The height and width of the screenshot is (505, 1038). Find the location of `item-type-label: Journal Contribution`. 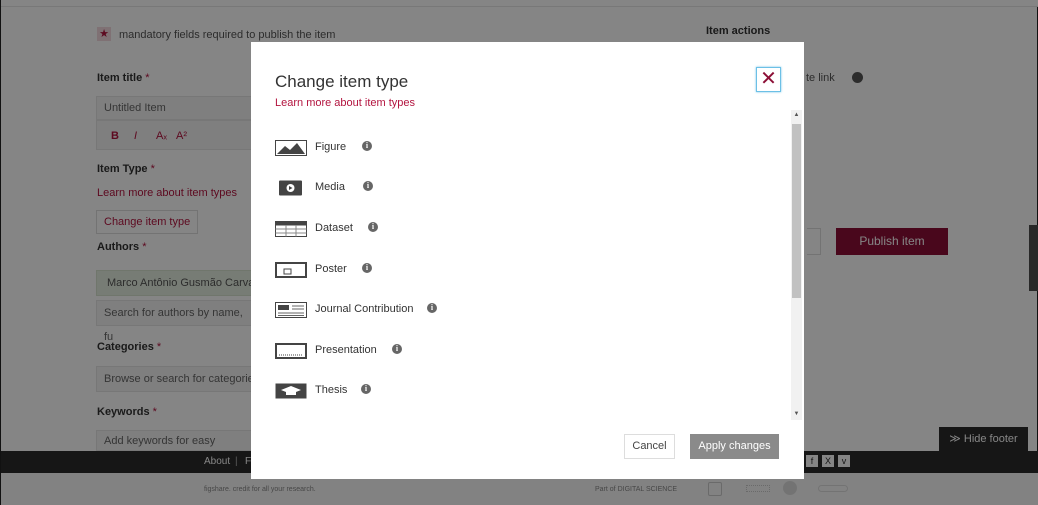

item-type-label: Journal Contribution is located at coordinates (364, 309).